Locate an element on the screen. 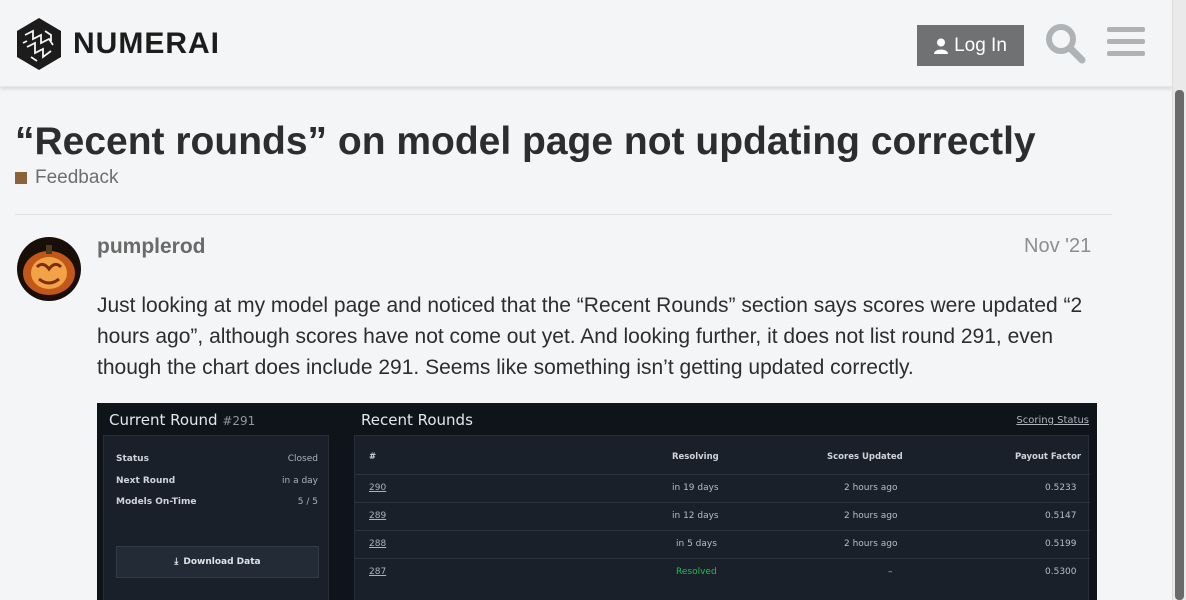 This screenshot has height=600, width=1186. category-badge: Feedback is located at coordinates (66, 178).